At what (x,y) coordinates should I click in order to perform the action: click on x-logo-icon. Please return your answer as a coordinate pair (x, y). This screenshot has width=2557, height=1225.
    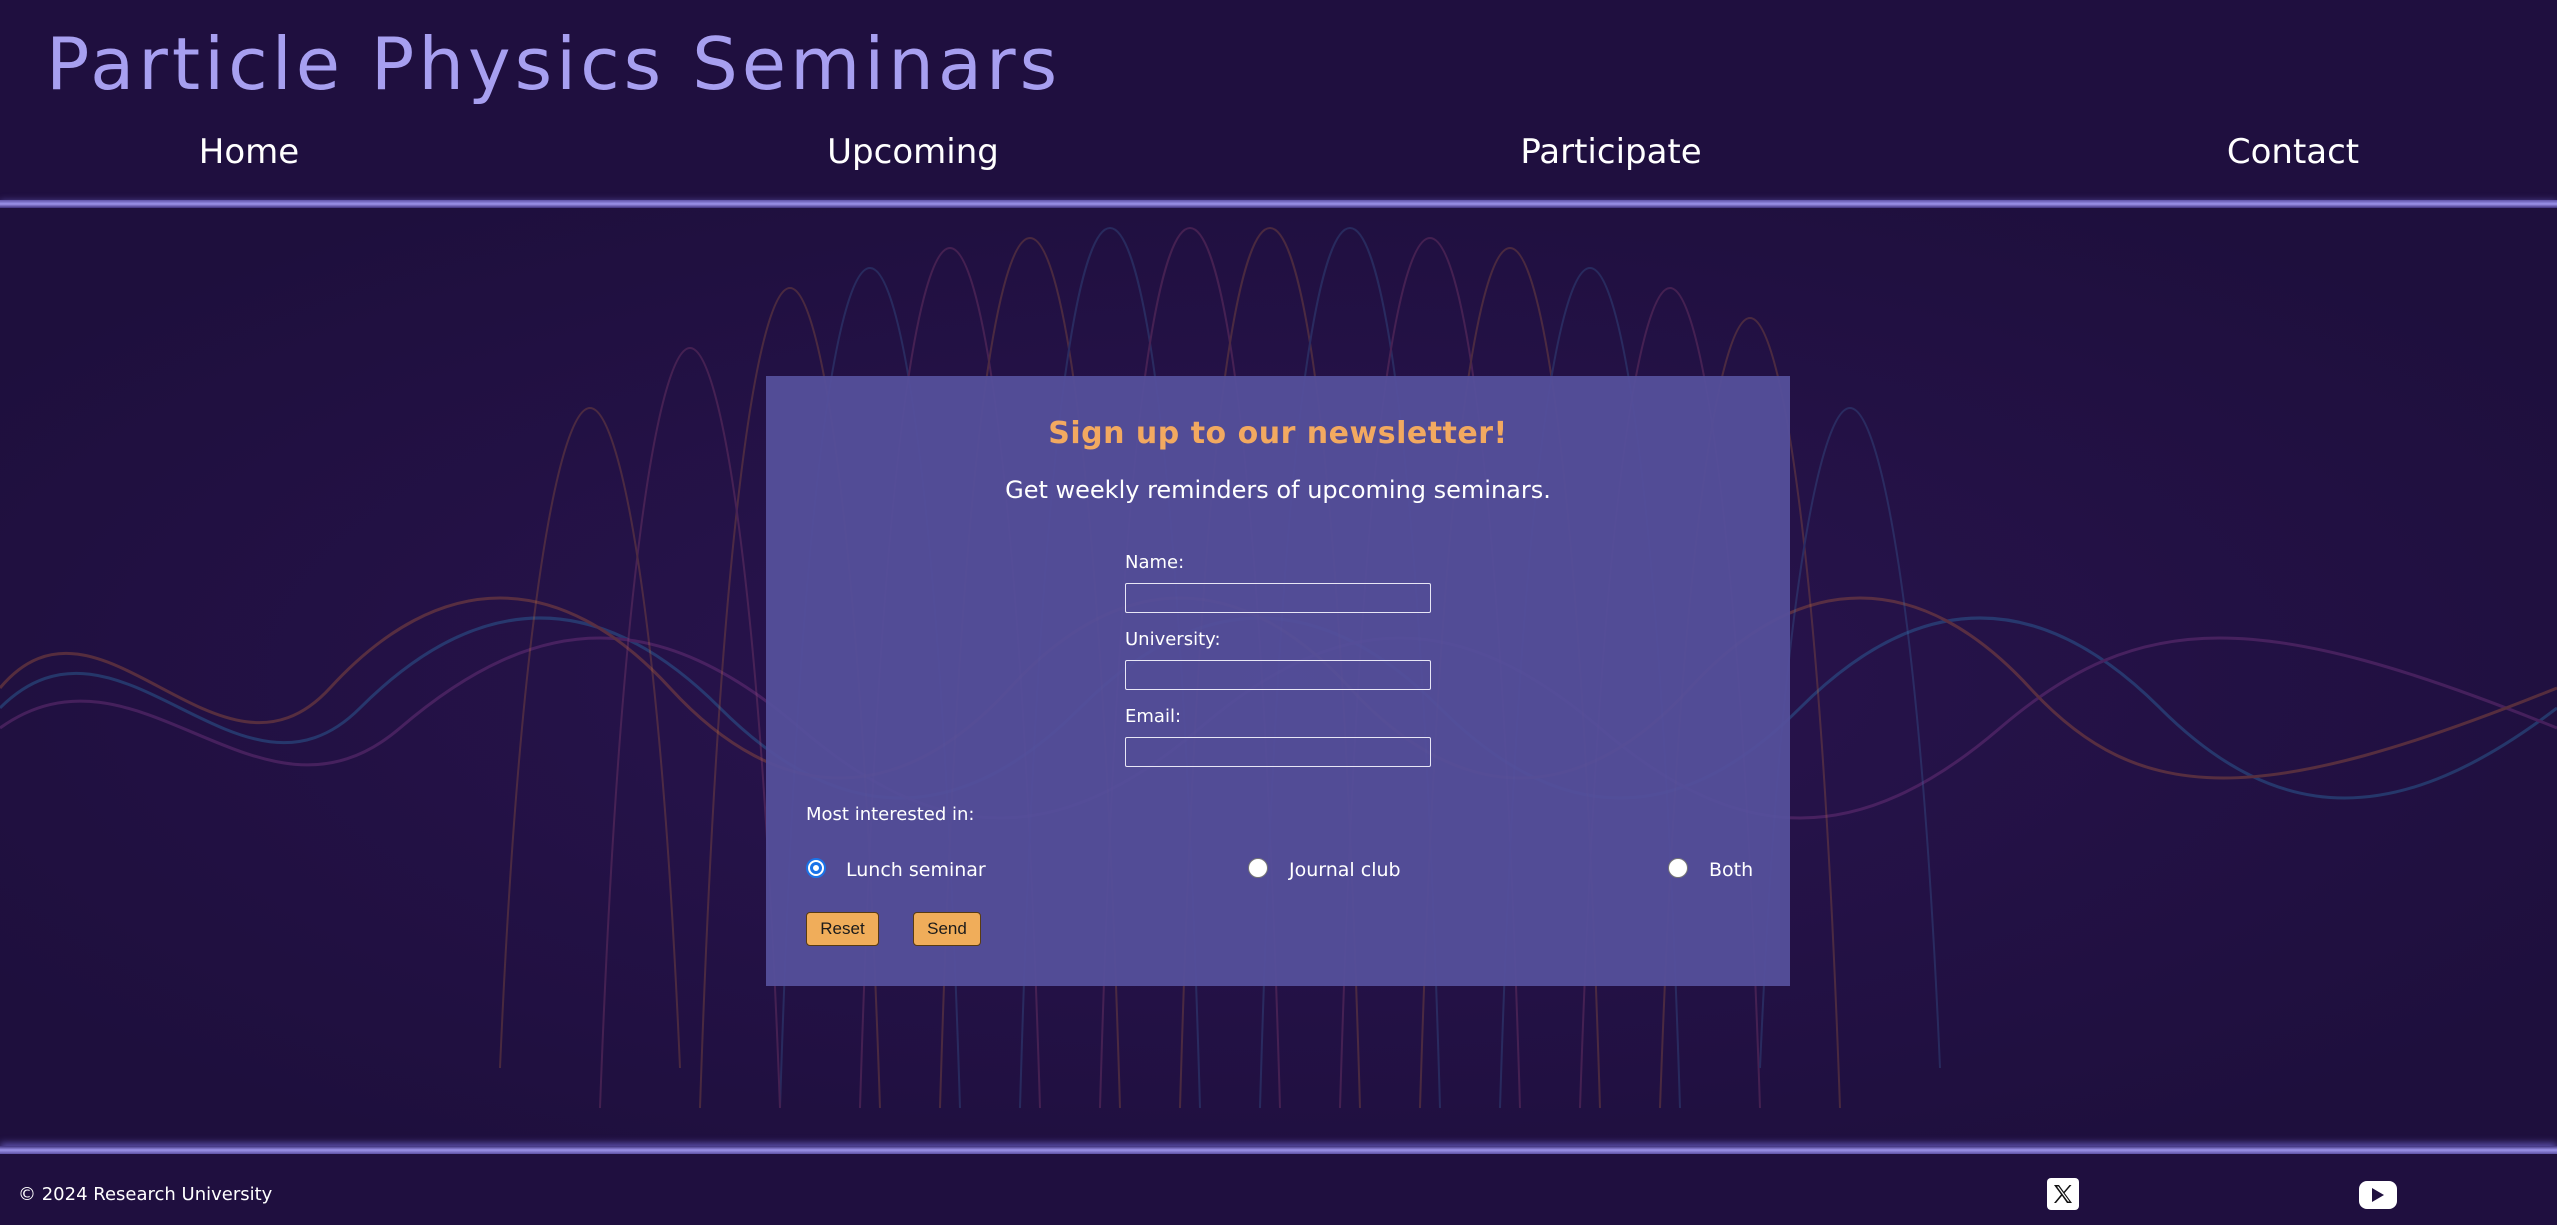
    Looking at the image, I should click on (2063, 1194).